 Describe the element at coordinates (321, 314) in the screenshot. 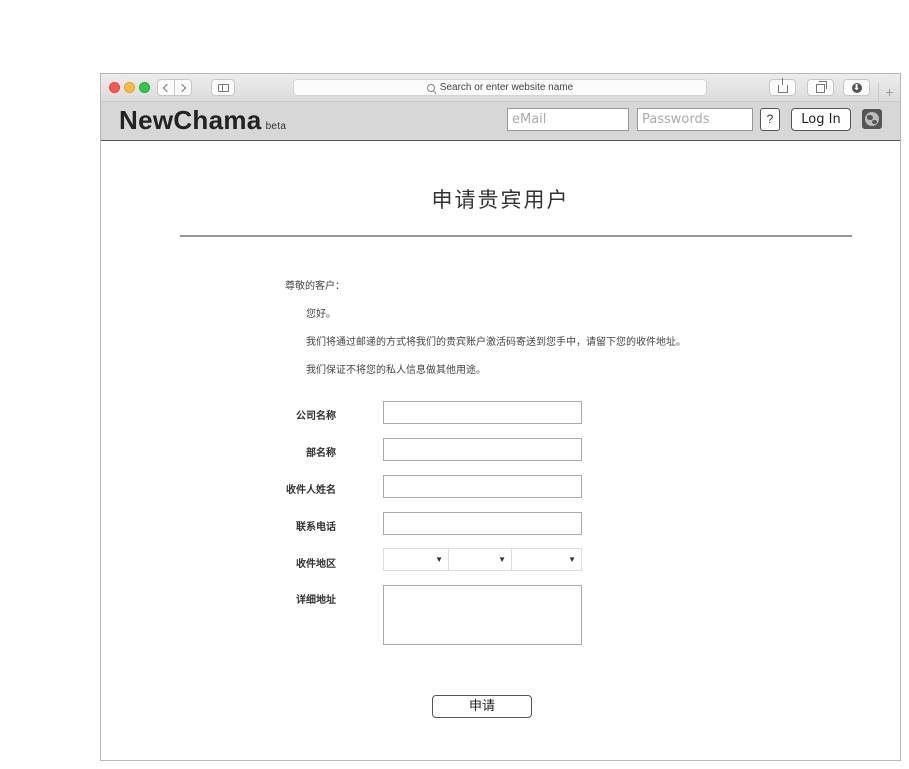

I see `hello-text: 您好。` at that location.